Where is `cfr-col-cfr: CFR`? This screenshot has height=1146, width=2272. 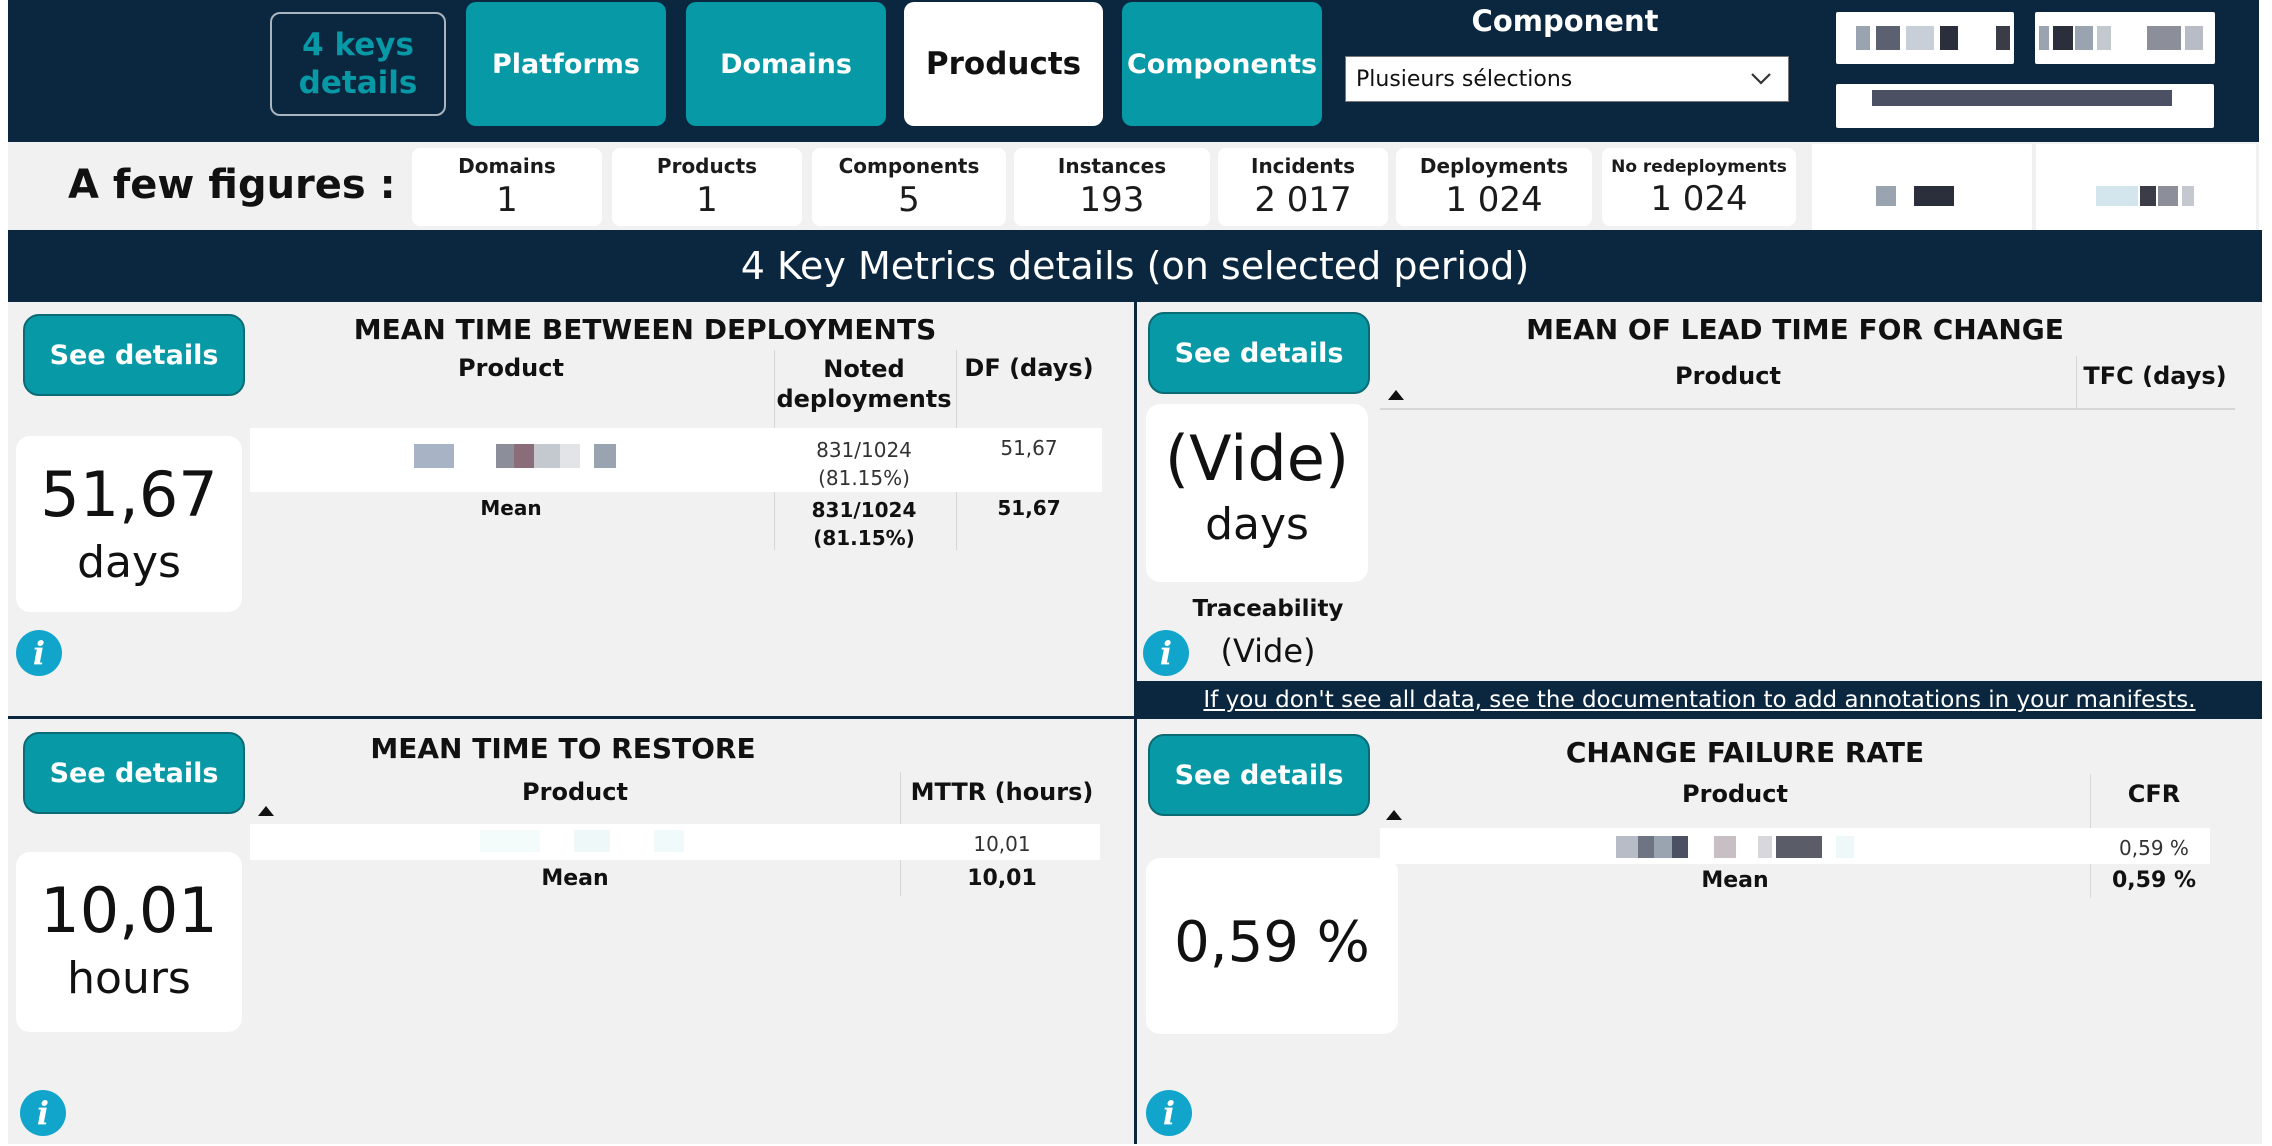 cfr-col-cfr: CFR is located at coordinates (2154, 794).